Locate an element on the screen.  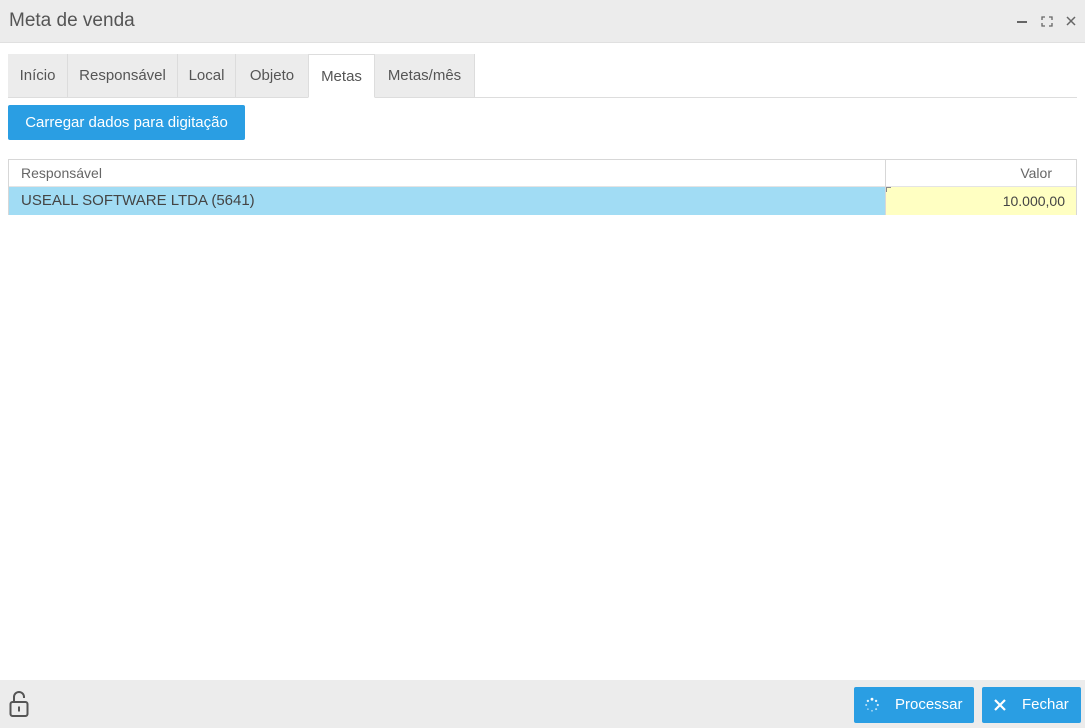
table-row: USEALL SOFTWARE LTDA (5641) 10.000,00 is located at coordinates (542, 201).